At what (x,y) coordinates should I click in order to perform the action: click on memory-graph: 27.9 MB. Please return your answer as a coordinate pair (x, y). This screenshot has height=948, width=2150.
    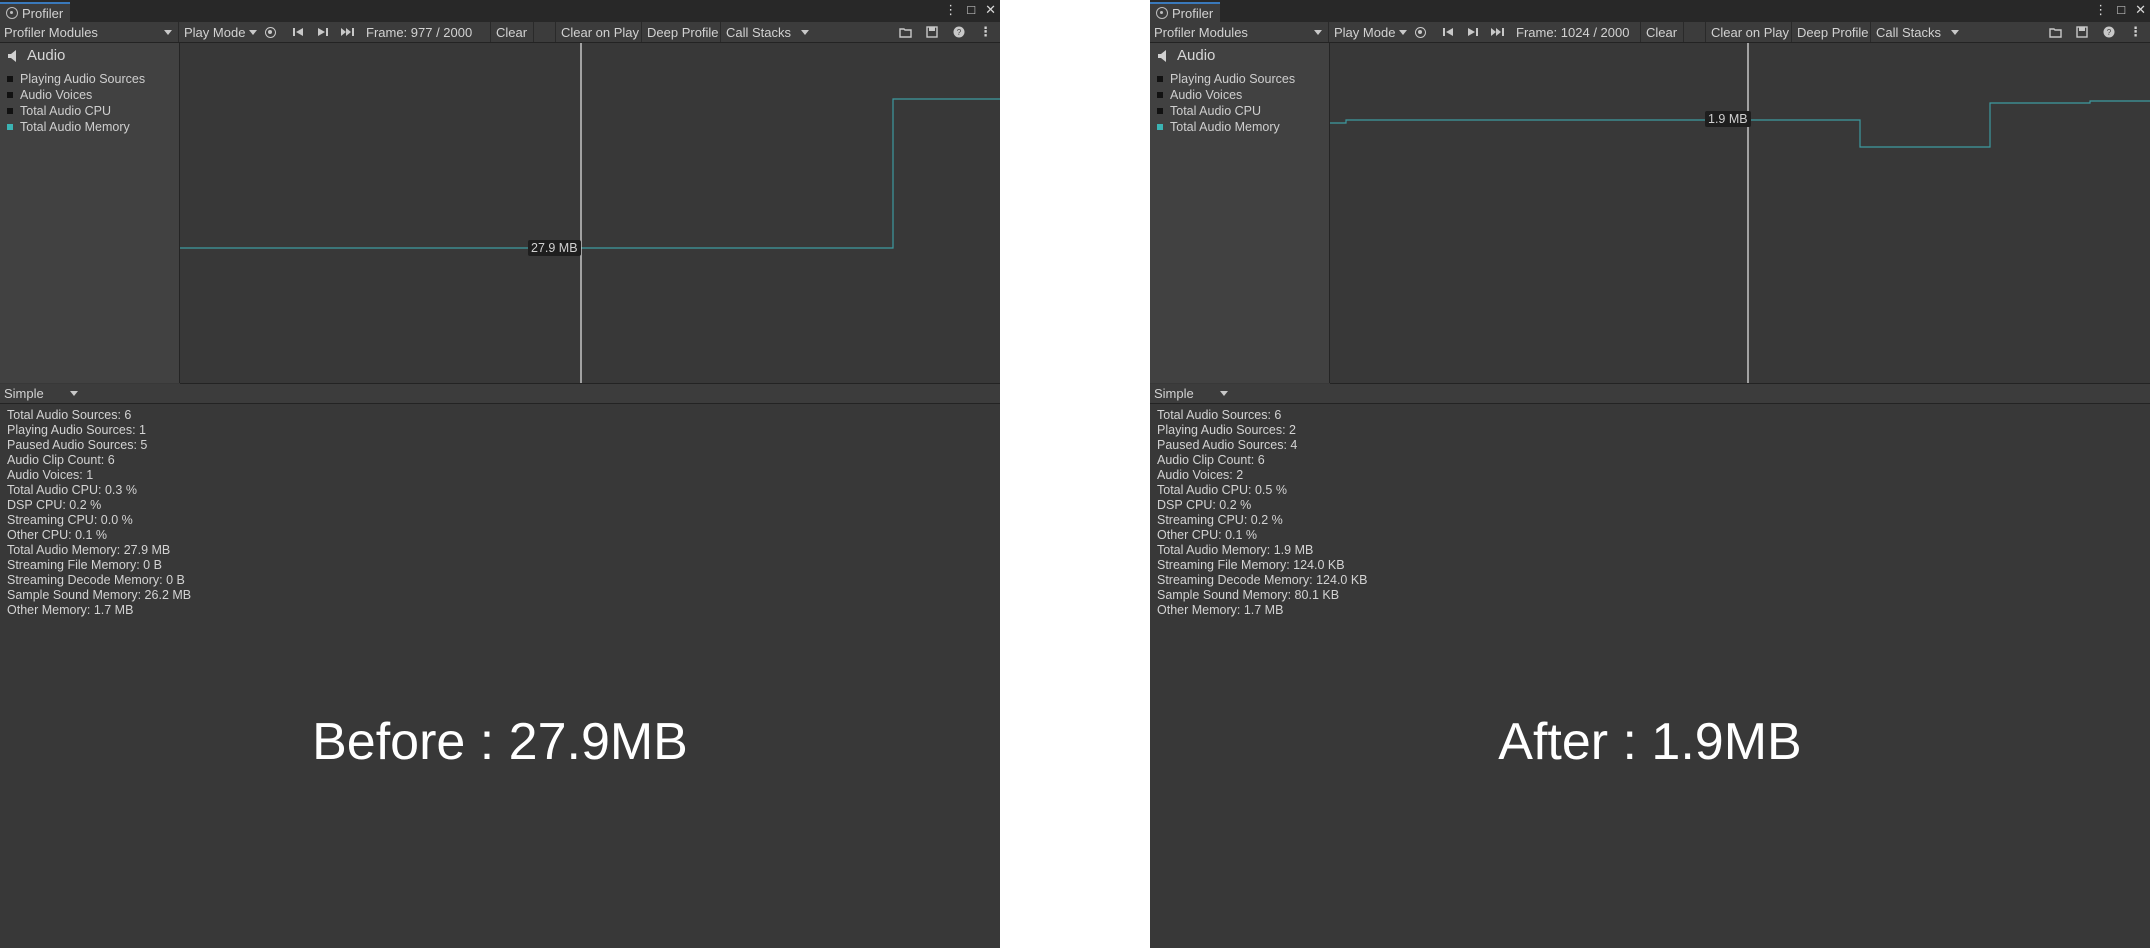
    Looking at the image, I should click on (590, 213).